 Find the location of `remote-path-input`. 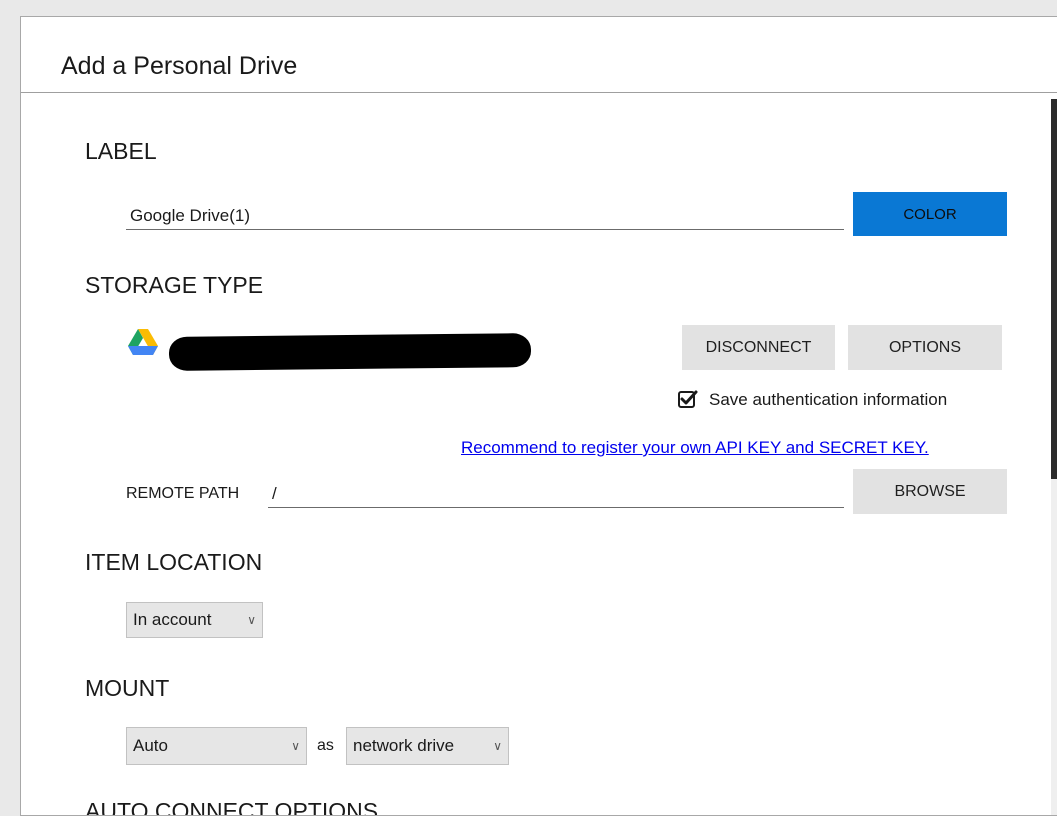

remote-path-input is located at coordinates (556, 494).